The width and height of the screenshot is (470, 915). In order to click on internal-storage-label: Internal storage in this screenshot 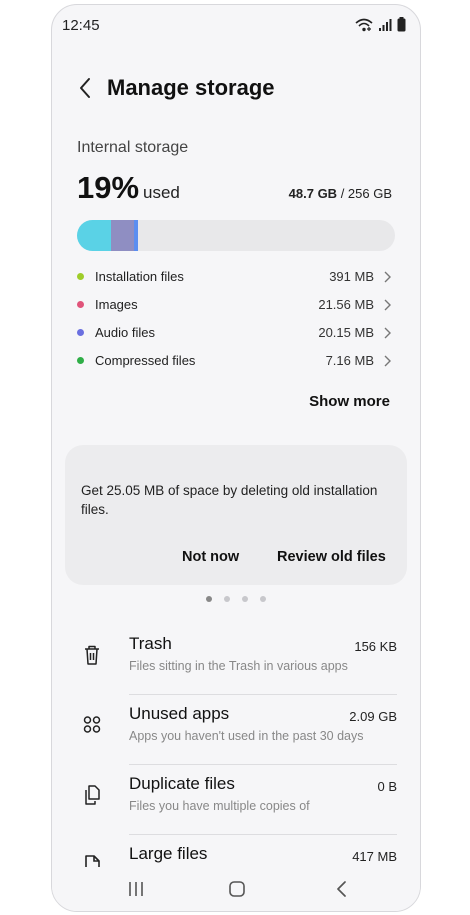, I will do `click(133, 147)`.